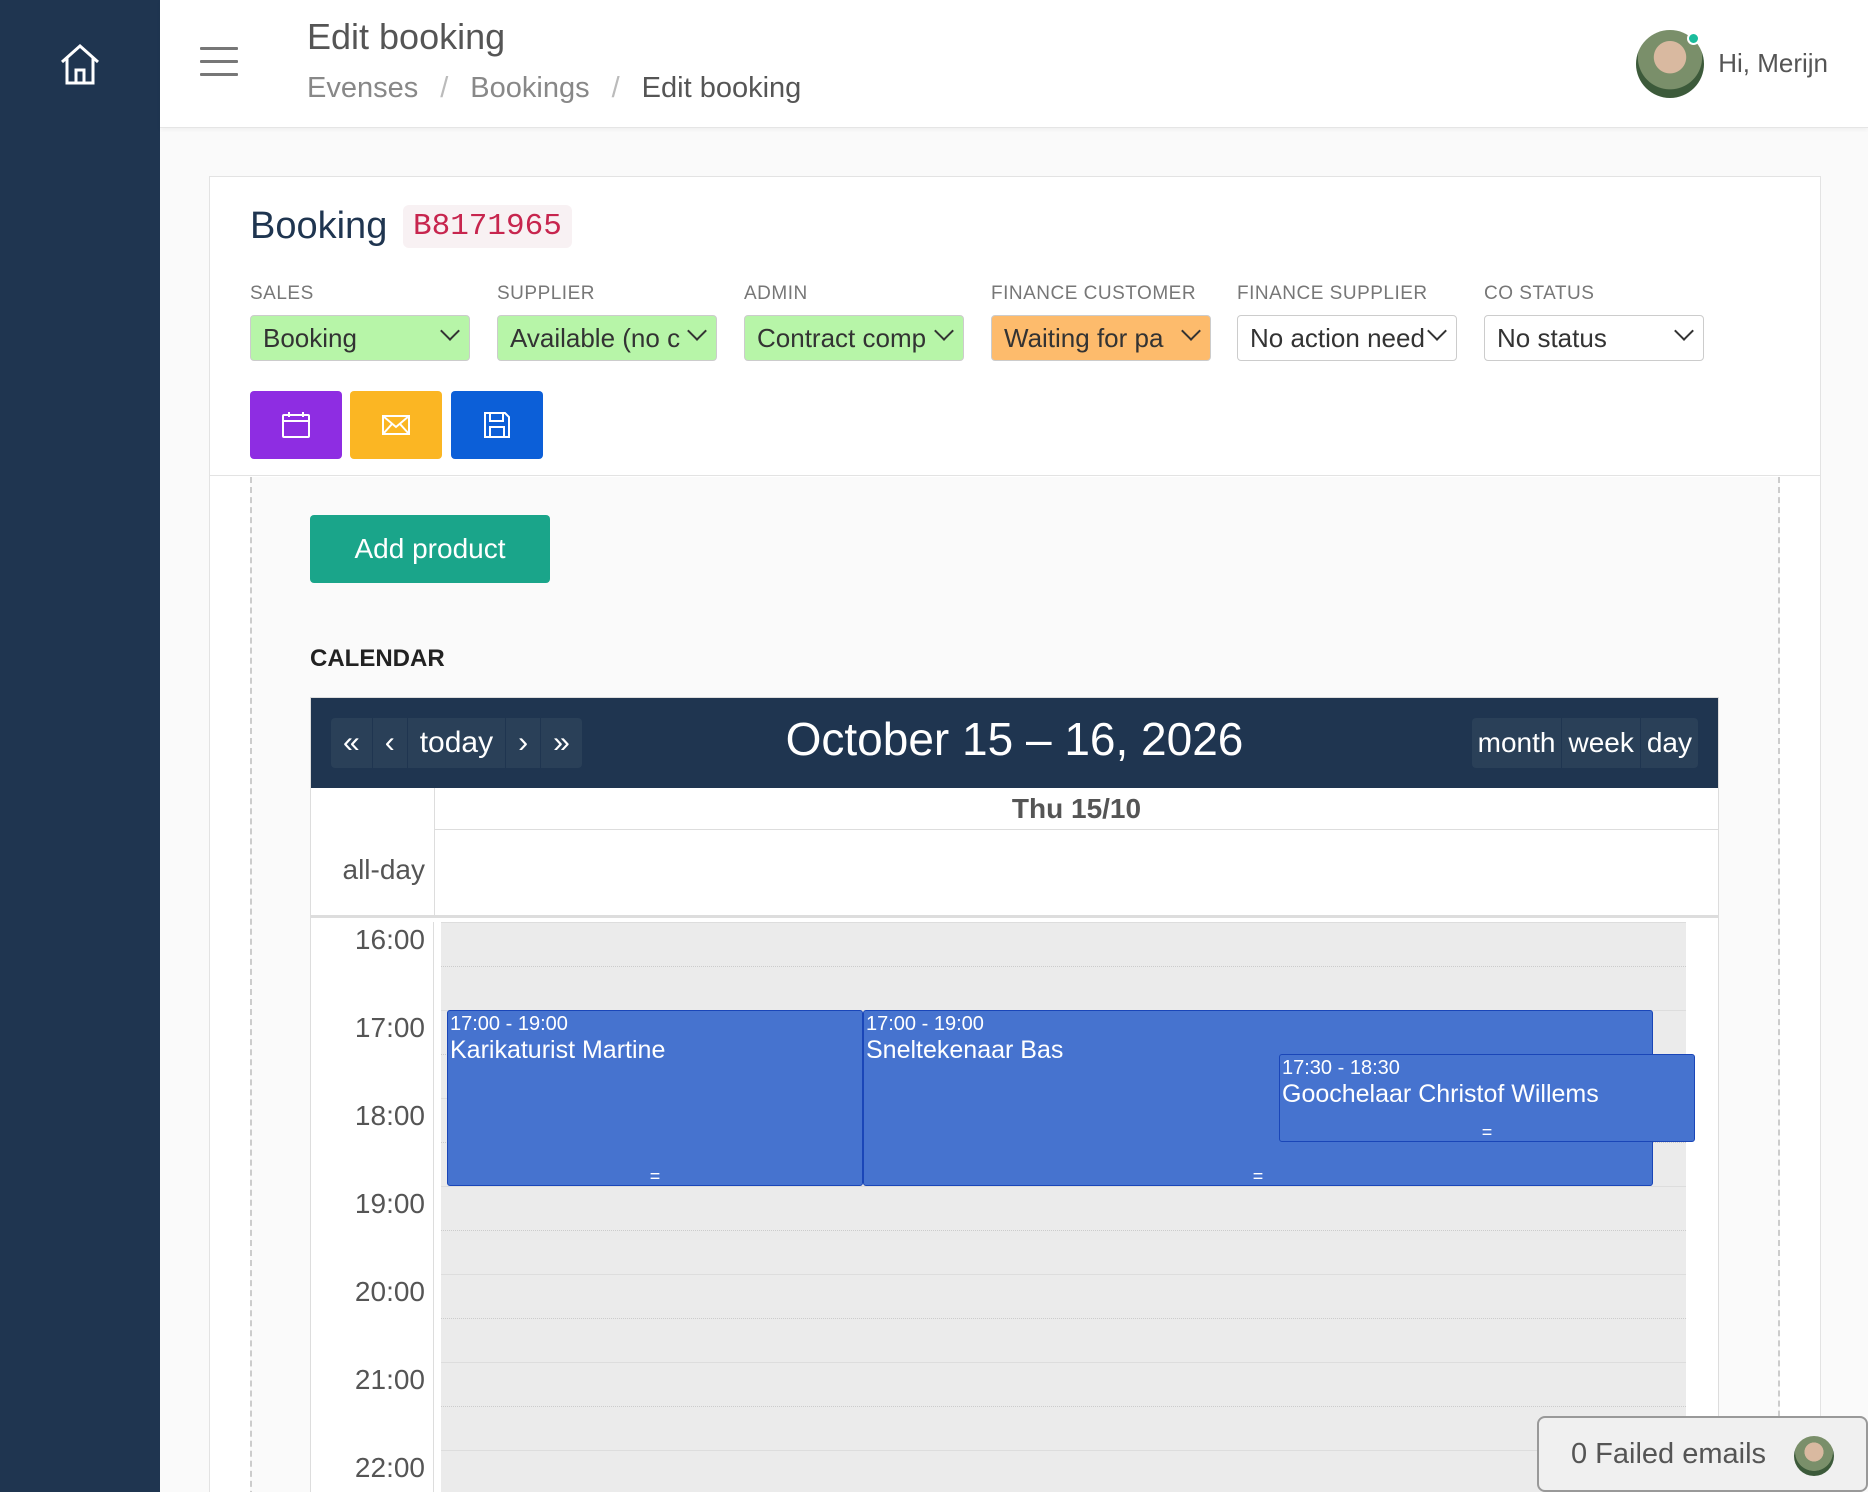 The width and height of the screenshot is (1868, 1492). I want to click on day-header: Thu 15/10, so click(1076, 809).